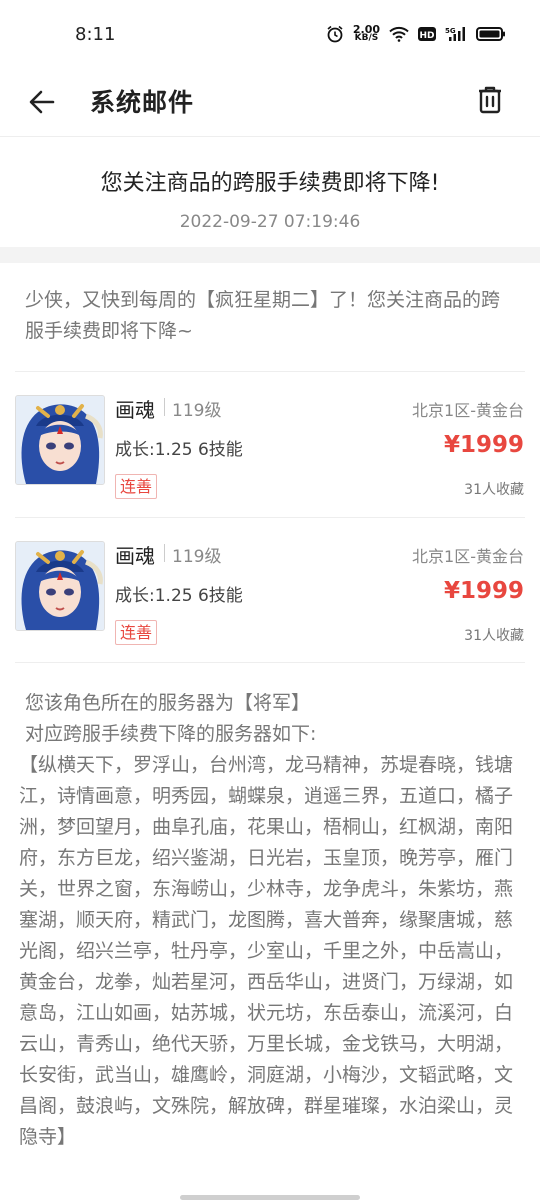 This screenshot has width=540, height=1200. Describe the element at coordinates (142, 102) in the screenshot. I see `page-title: 系统邮件` at that location.